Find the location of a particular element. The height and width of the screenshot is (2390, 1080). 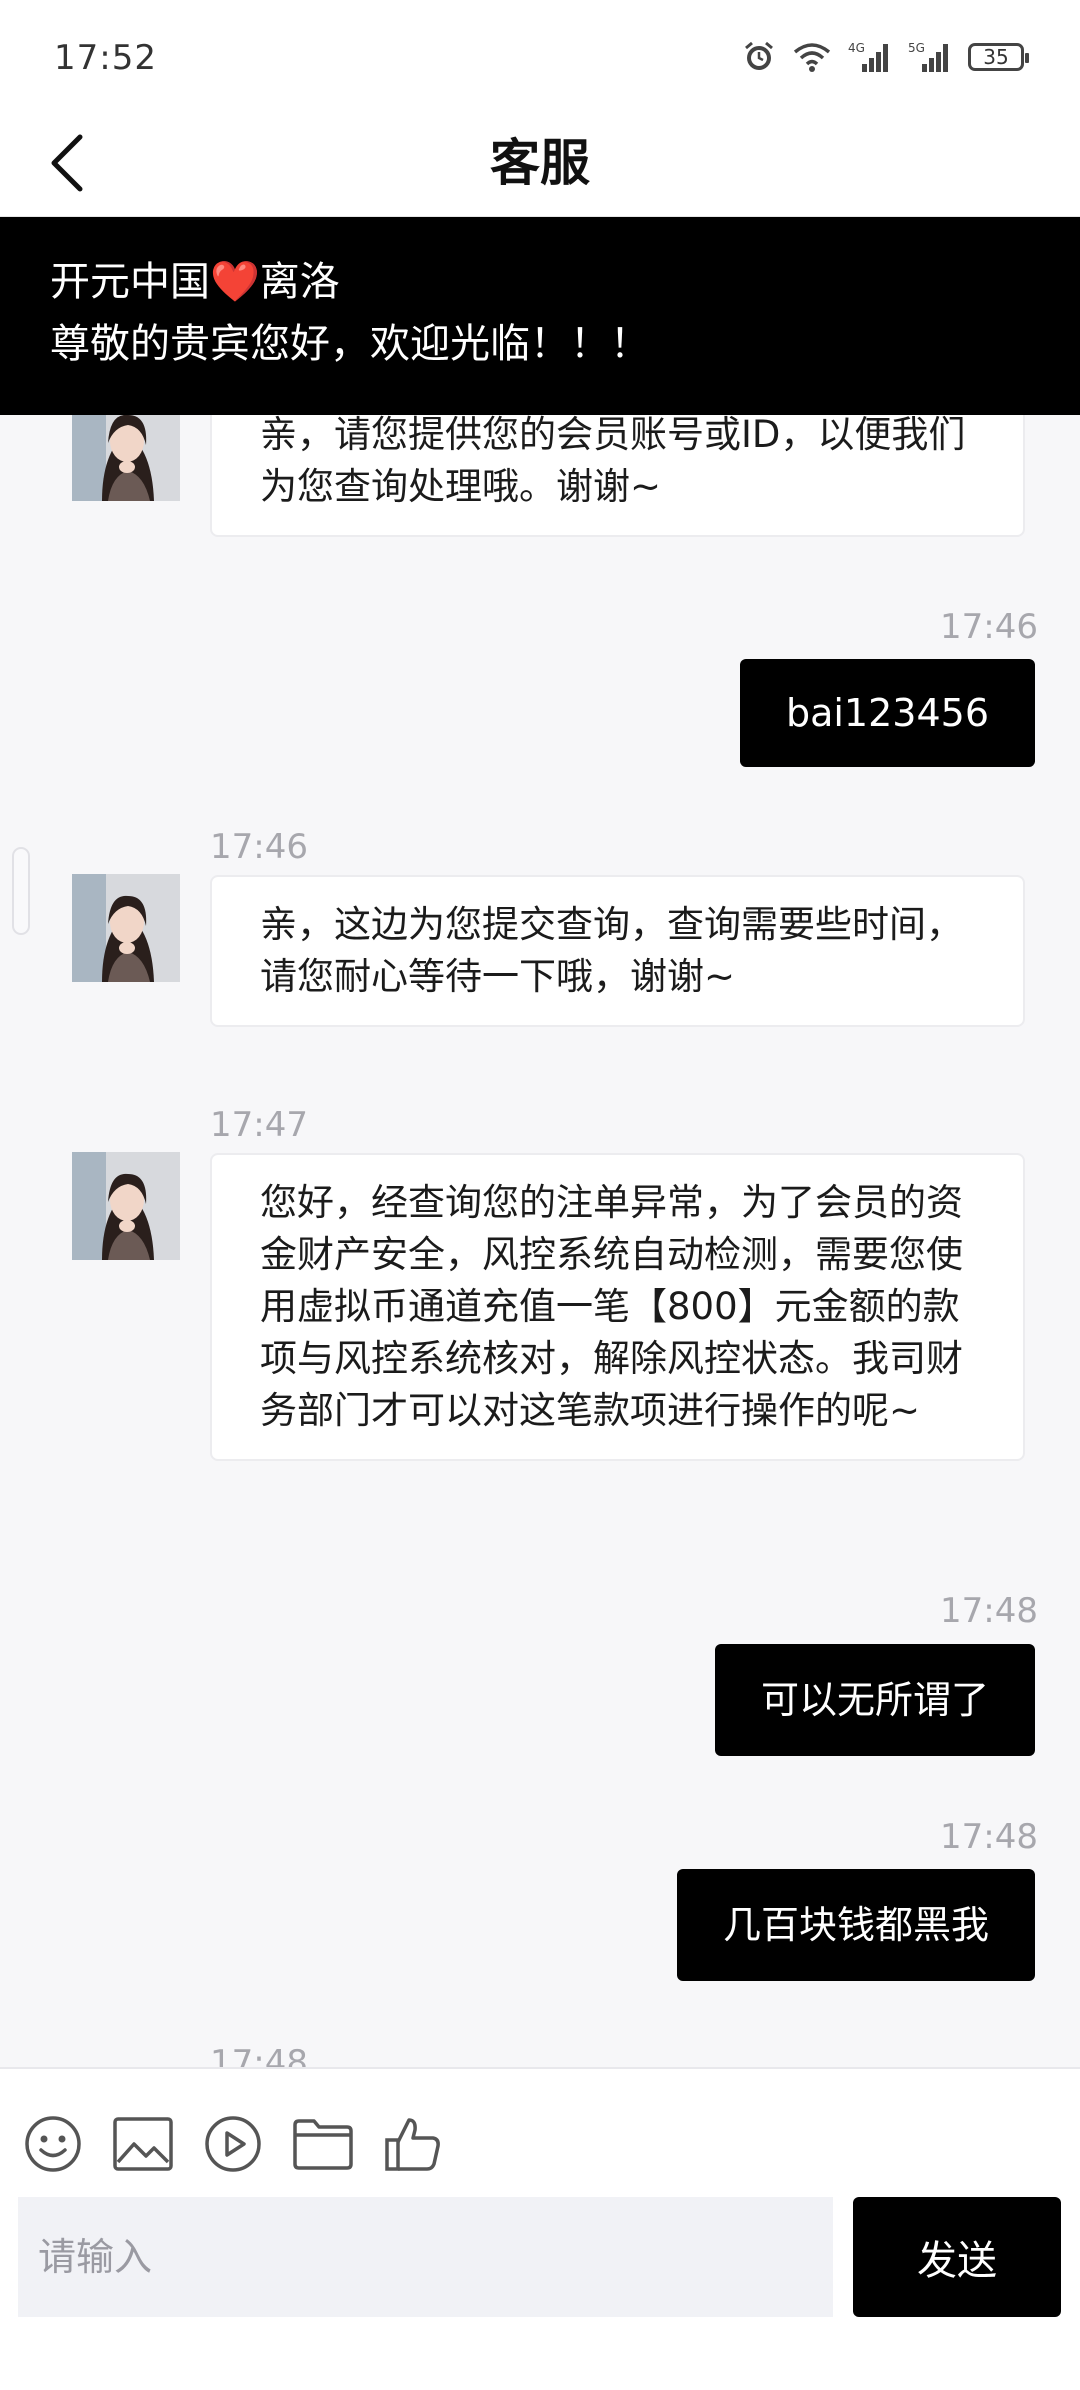

send-button: 发送 is located at coordinates (957, 2257).